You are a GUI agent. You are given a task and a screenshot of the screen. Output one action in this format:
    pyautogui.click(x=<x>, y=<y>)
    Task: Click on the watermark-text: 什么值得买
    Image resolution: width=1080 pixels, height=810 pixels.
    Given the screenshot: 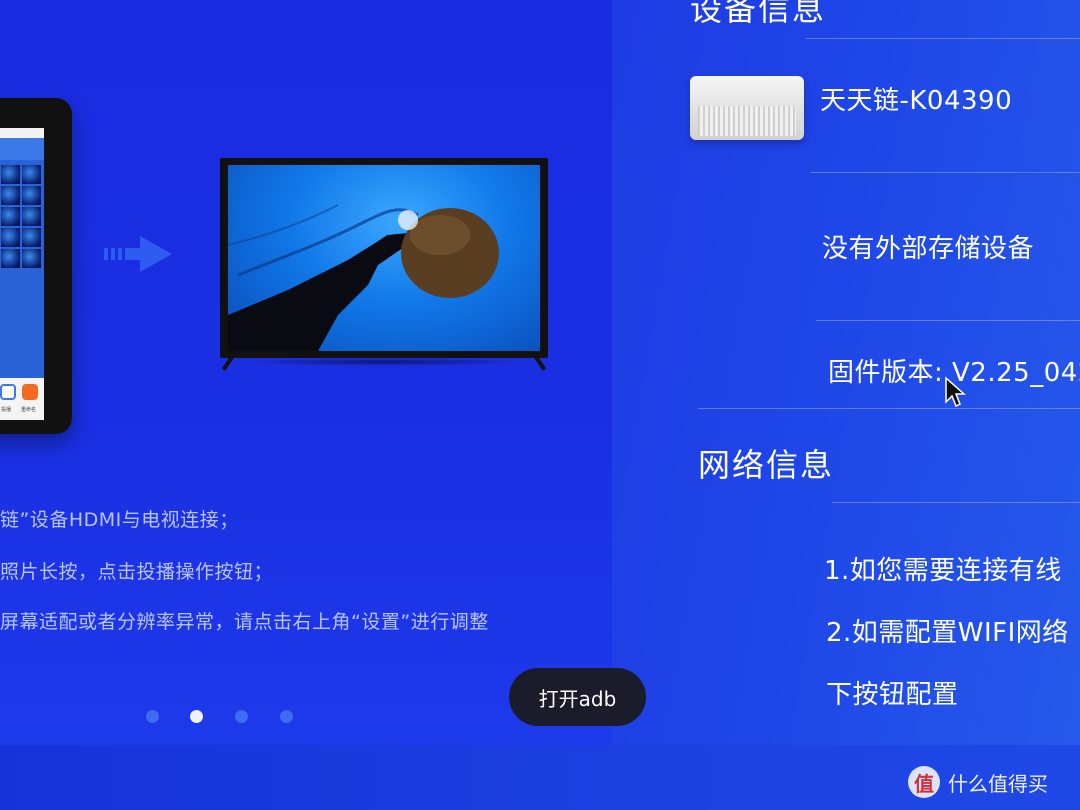 What is the action you would take?
    pyautogui.click(x=998, y=783)
    